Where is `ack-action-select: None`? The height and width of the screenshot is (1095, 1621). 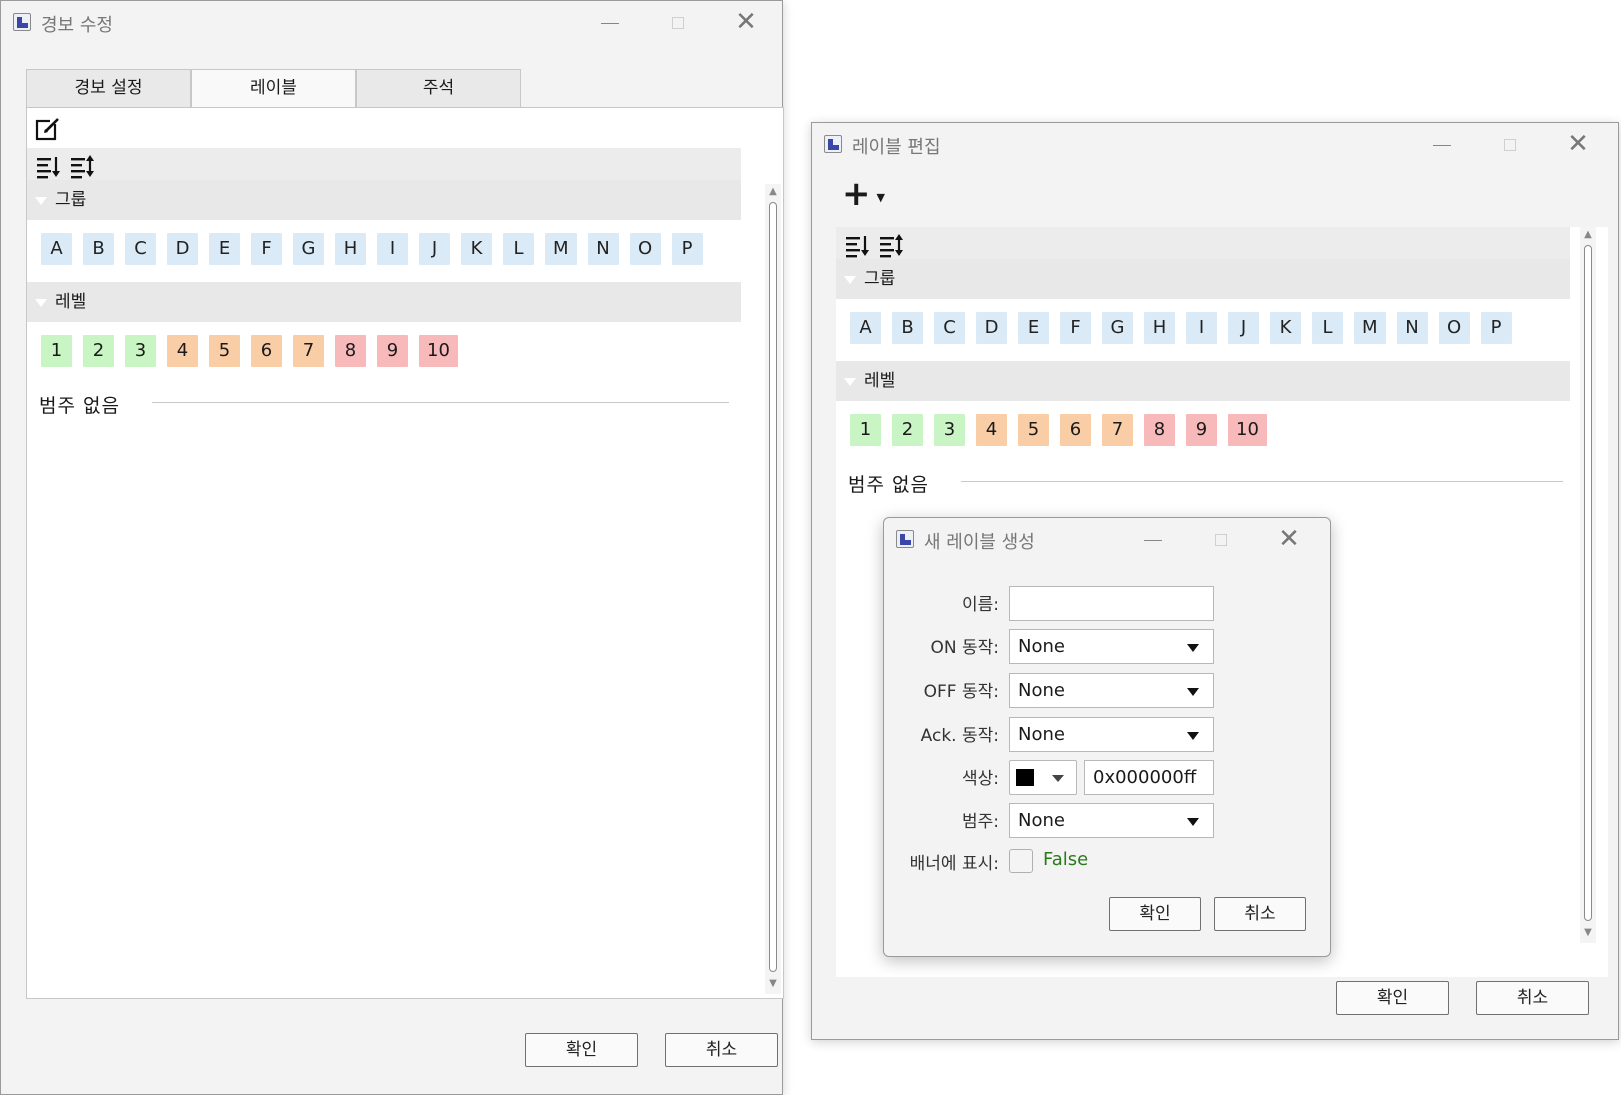 ack-action-select: None is located at coordinates (1111, 734).